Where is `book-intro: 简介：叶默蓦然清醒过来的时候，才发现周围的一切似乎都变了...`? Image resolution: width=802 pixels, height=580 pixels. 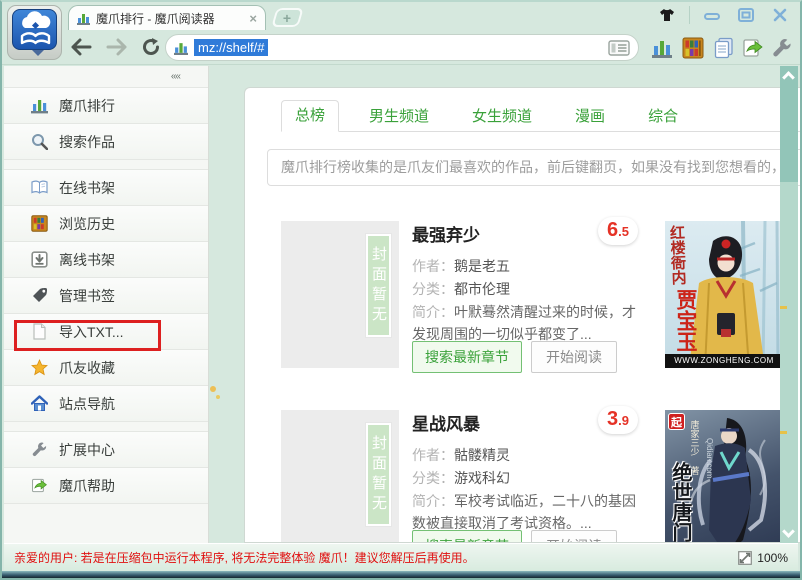
book-intro: 简介：叶默蓦然清醒过来的时候，才发现周围的一切似乎都变了... is located at coordinates (524, 323).